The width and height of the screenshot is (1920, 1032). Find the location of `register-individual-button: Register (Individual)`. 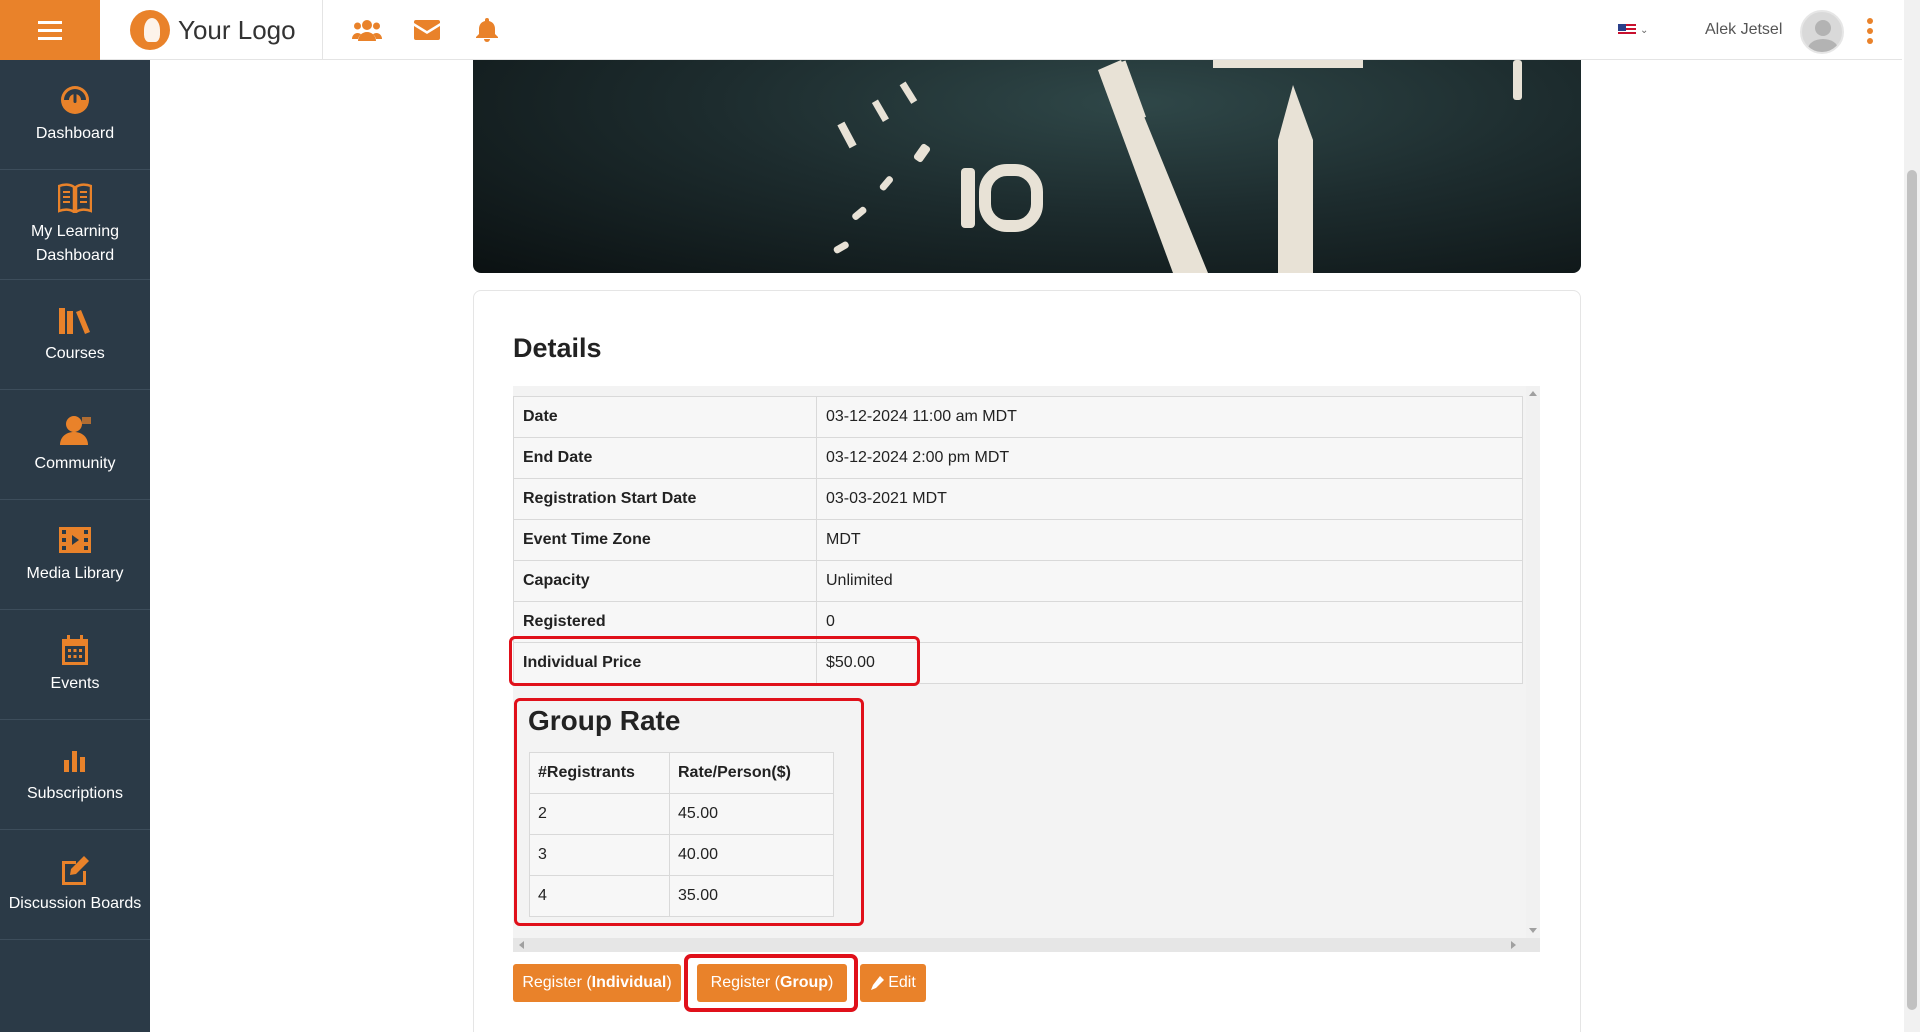

register-individual-button: Register (Individual) is located at coordinates (597, 983).